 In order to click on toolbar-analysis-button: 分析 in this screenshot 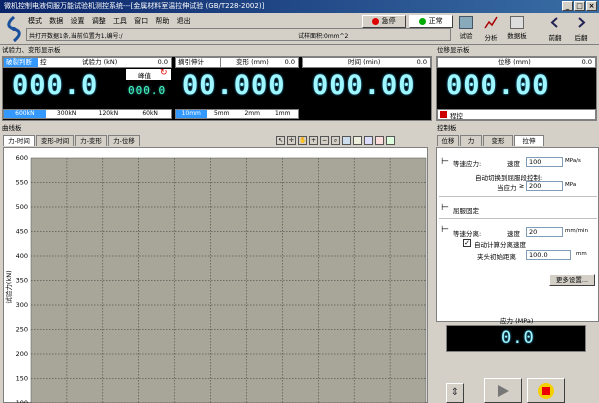, I will do `click(491, 29)`.